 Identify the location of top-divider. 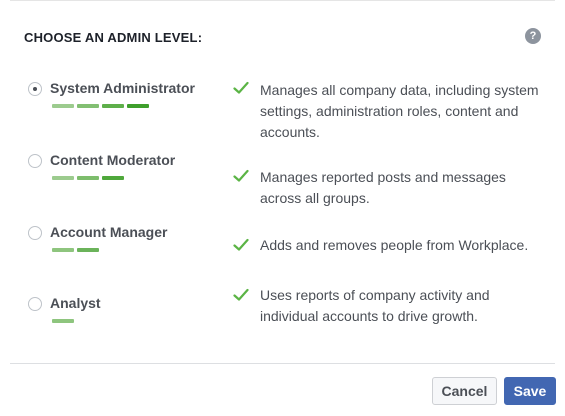
(282, 0).